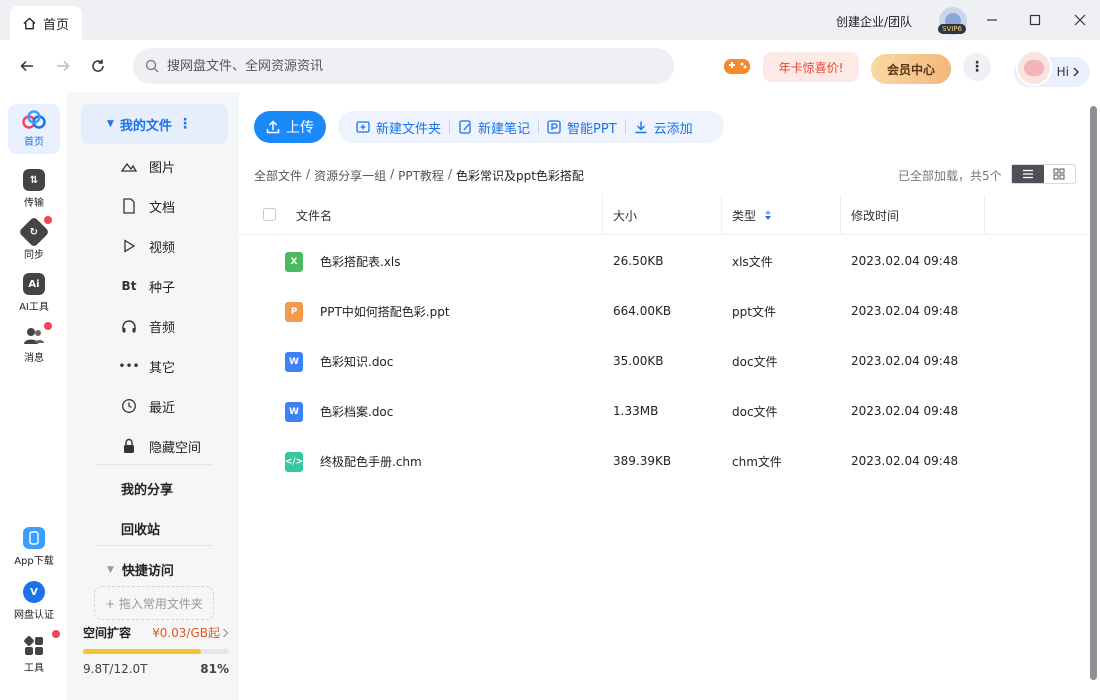 This screenshot has height=700, width=1100. I want to click on file-type-glyph: </>, so click(294, 462).